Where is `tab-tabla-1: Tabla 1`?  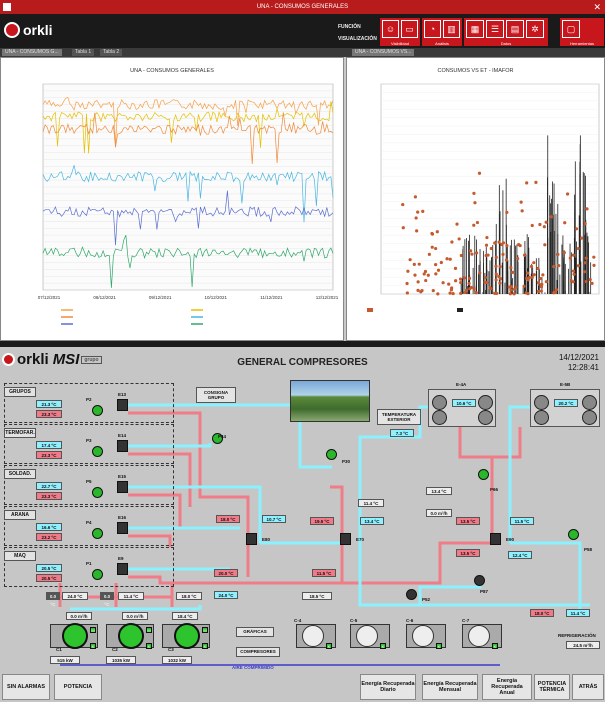
tab-tabla-1: Tabla 1 is located at coordinates (83, 52).